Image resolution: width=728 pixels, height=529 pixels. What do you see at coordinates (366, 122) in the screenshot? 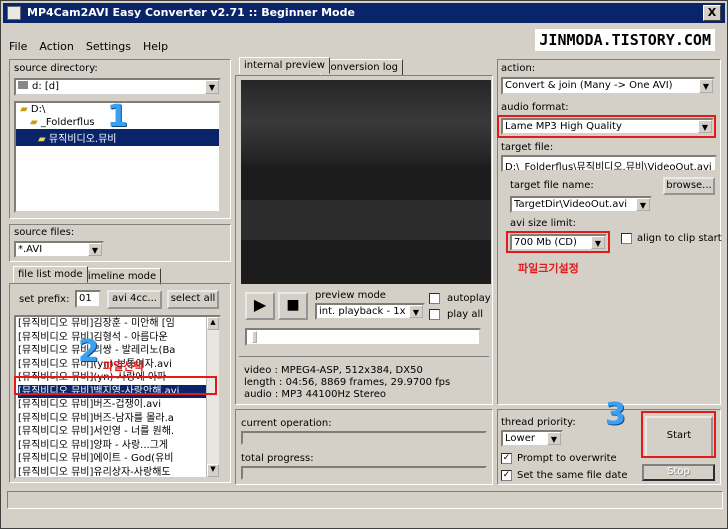
I see `video-frame-top` at bounding box center [366, 122].